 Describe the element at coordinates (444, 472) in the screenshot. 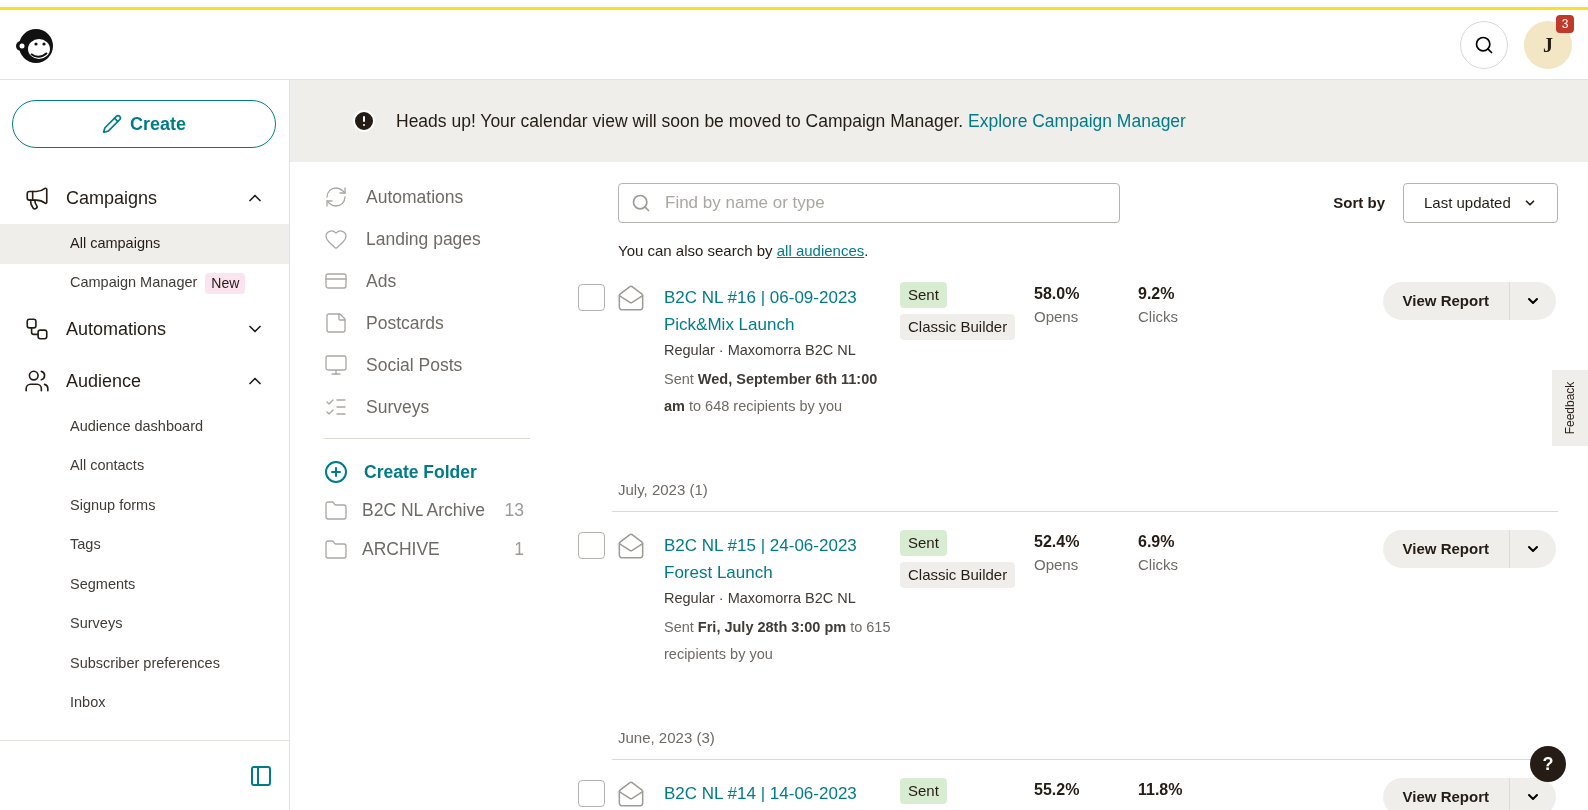

I see `create-folder-button: Create Folder` at that location.